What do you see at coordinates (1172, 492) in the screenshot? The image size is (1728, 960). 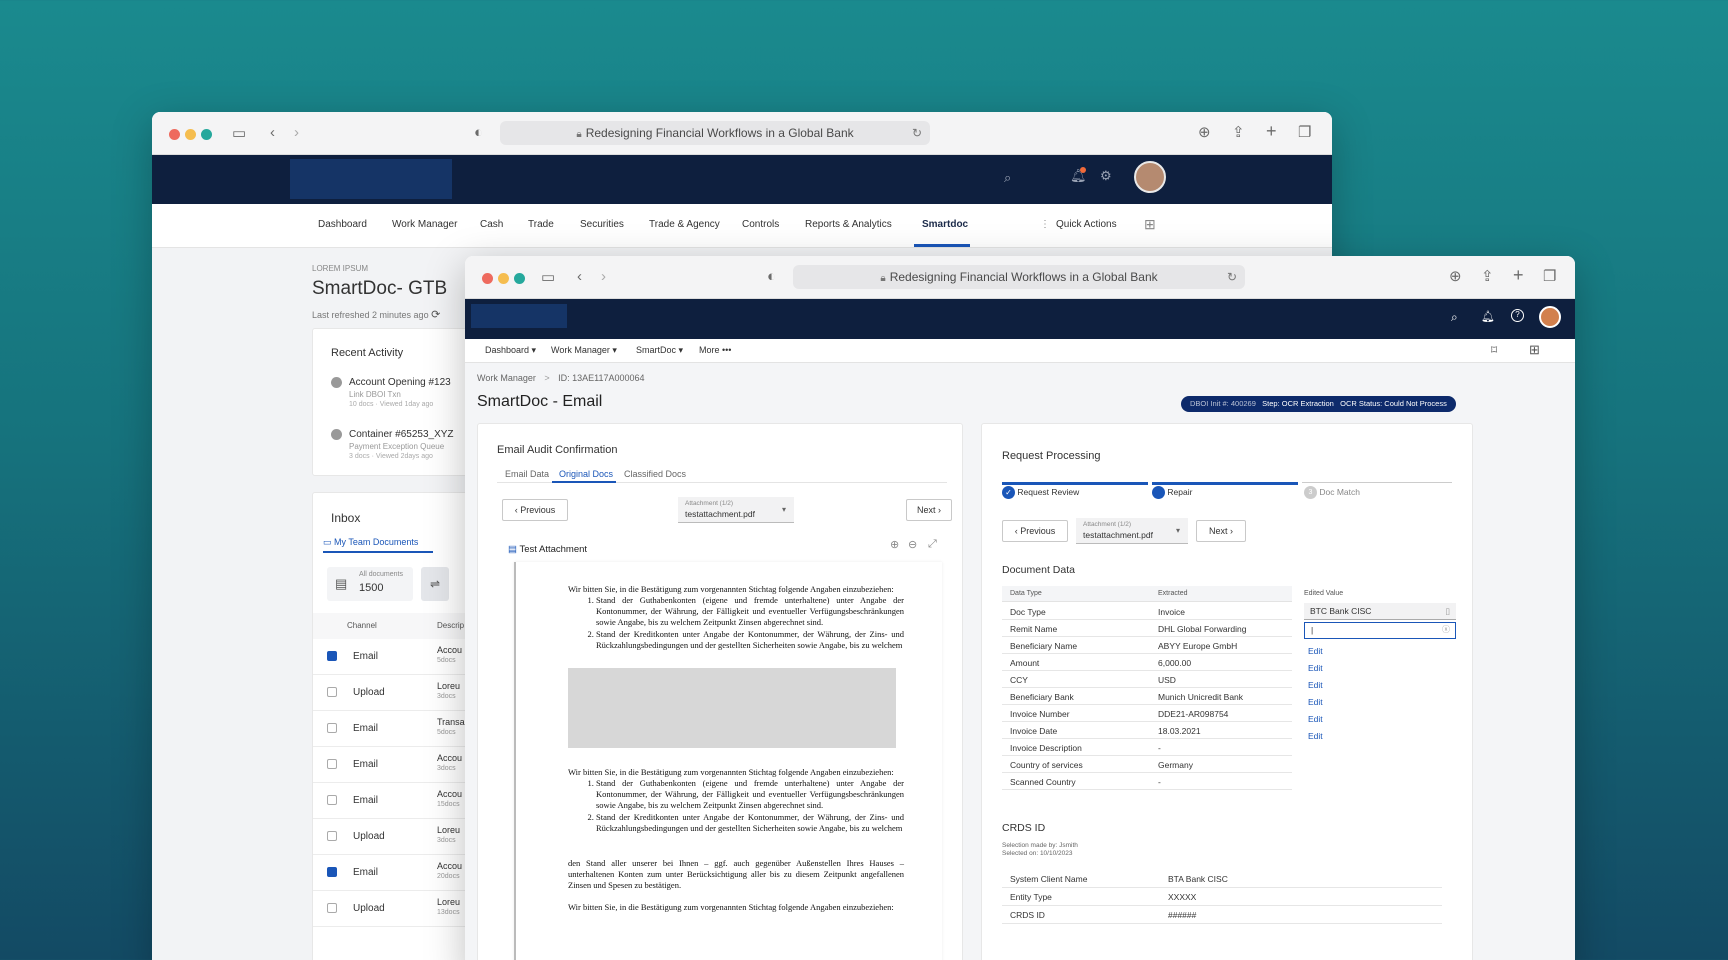 I see `step-repair: Repair` at bounding box center [1172, 492].